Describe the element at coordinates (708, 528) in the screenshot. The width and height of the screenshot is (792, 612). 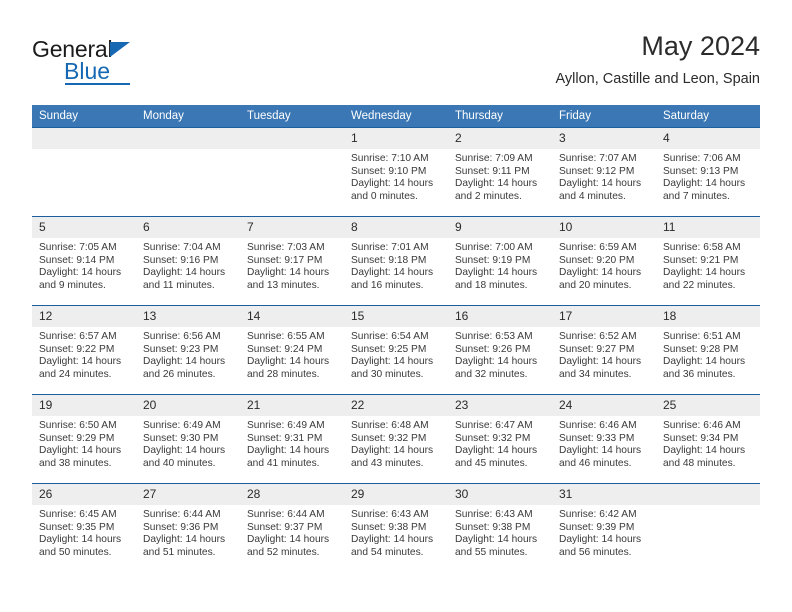
I see `calendar-day-cell-empty` at that location.